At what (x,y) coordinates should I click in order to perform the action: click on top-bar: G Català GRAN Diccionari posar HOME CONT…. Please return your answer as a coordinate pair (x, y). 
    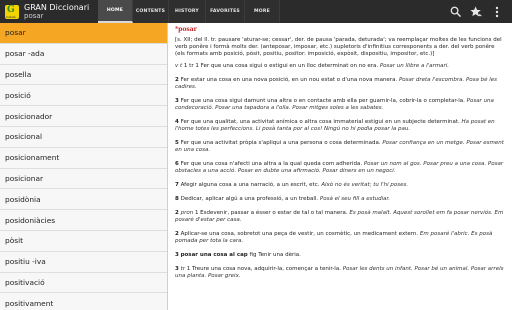
    Looking at the image, I should click on (256, 11).